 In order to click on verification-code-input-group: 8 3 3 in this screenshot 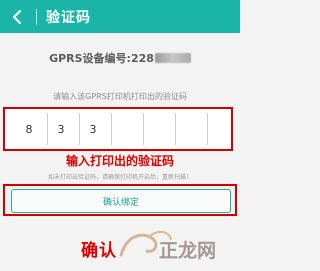, I will do `click(118, 129)`.